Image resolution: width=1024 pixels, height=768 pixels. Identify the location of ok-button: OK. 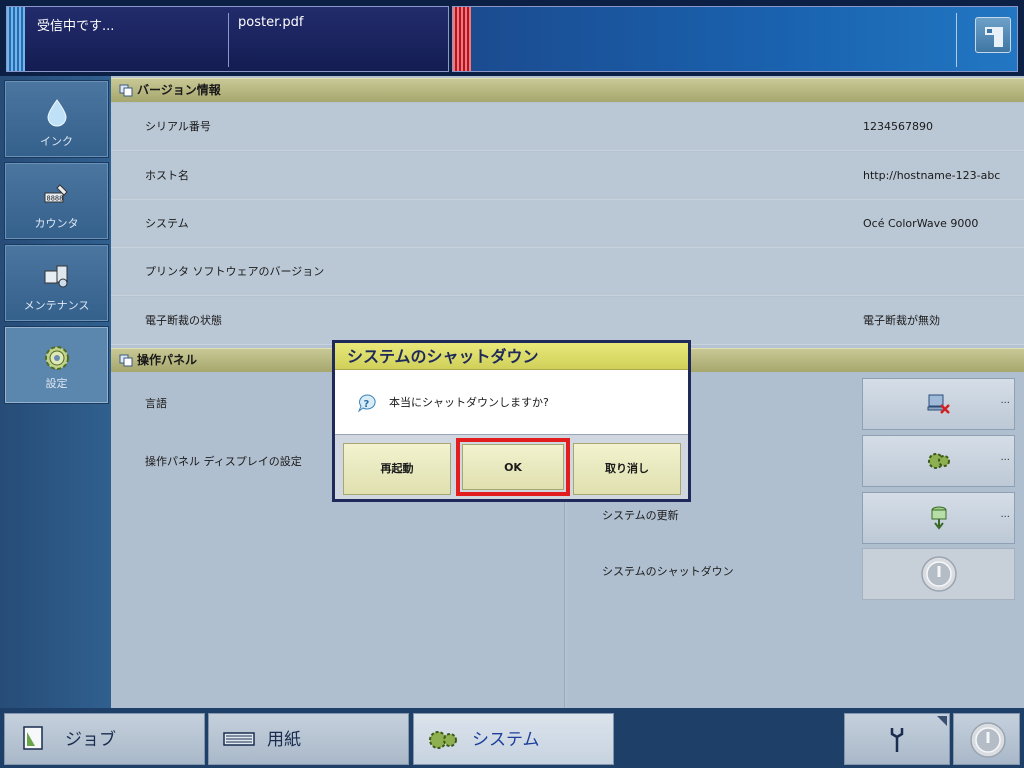
(513, 467).